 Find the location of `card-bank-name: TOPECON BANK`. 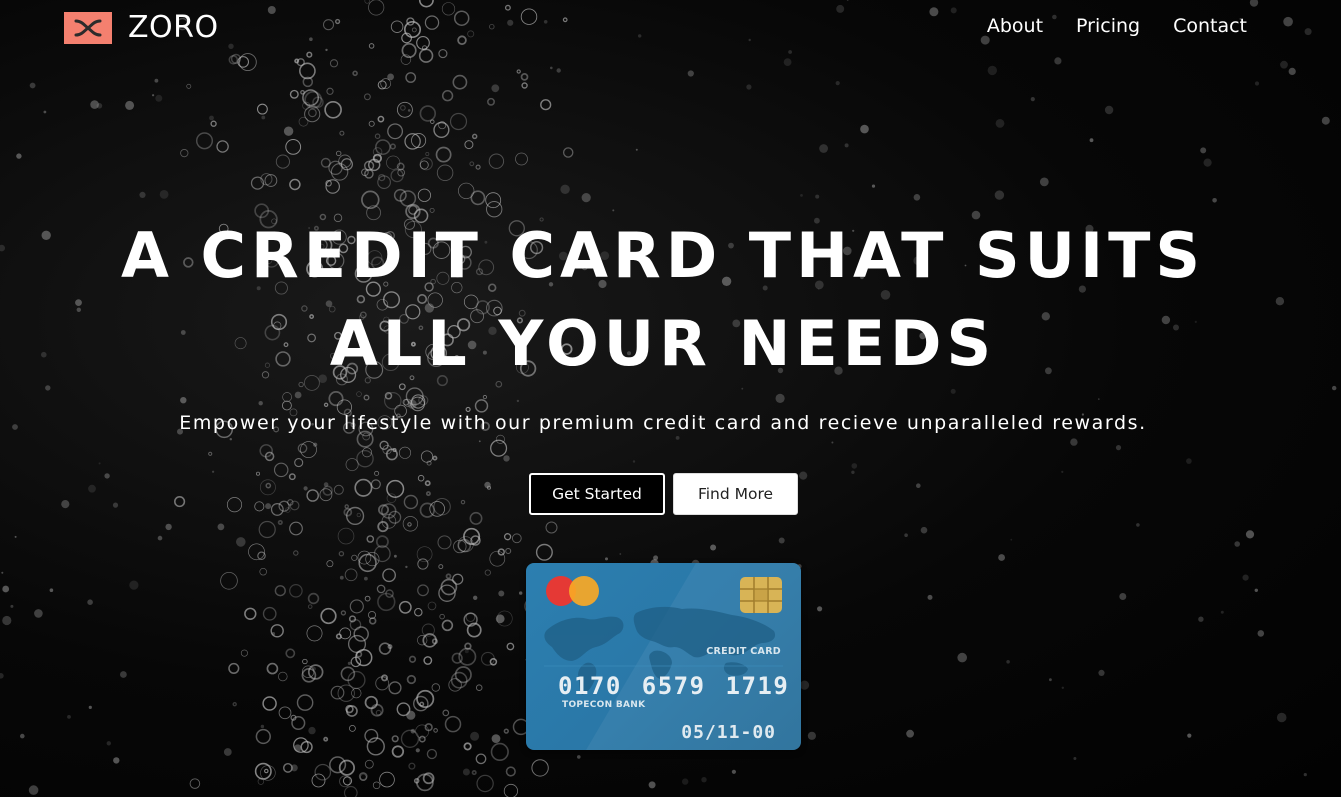

card-bank-name: TOPECON BANK is located at coordinates (604, 705).